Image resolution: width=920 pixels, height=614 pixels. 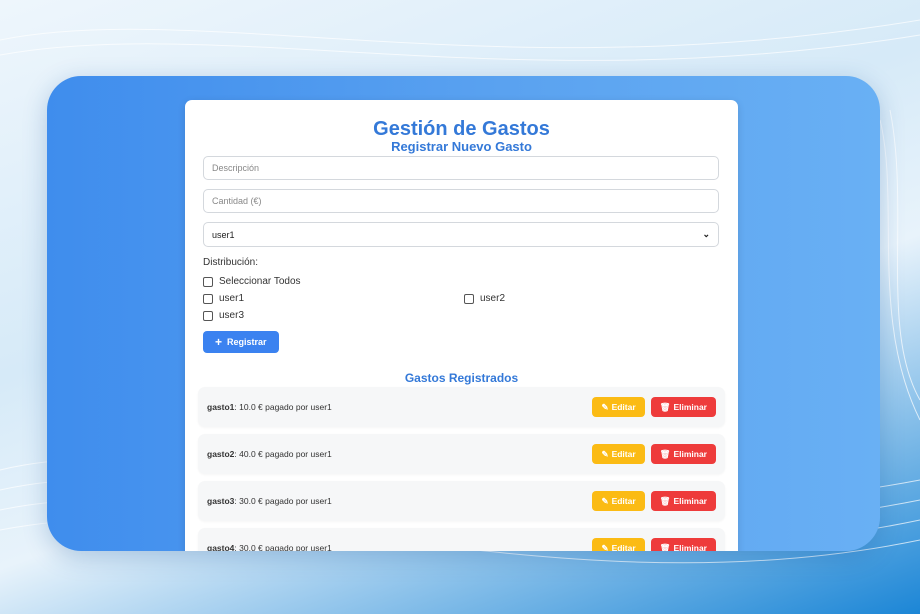 What do you see at coordinates (591, 298) in the screenshot?
I see `user-checkbox-row: user2` at bounding box center [591, 298].